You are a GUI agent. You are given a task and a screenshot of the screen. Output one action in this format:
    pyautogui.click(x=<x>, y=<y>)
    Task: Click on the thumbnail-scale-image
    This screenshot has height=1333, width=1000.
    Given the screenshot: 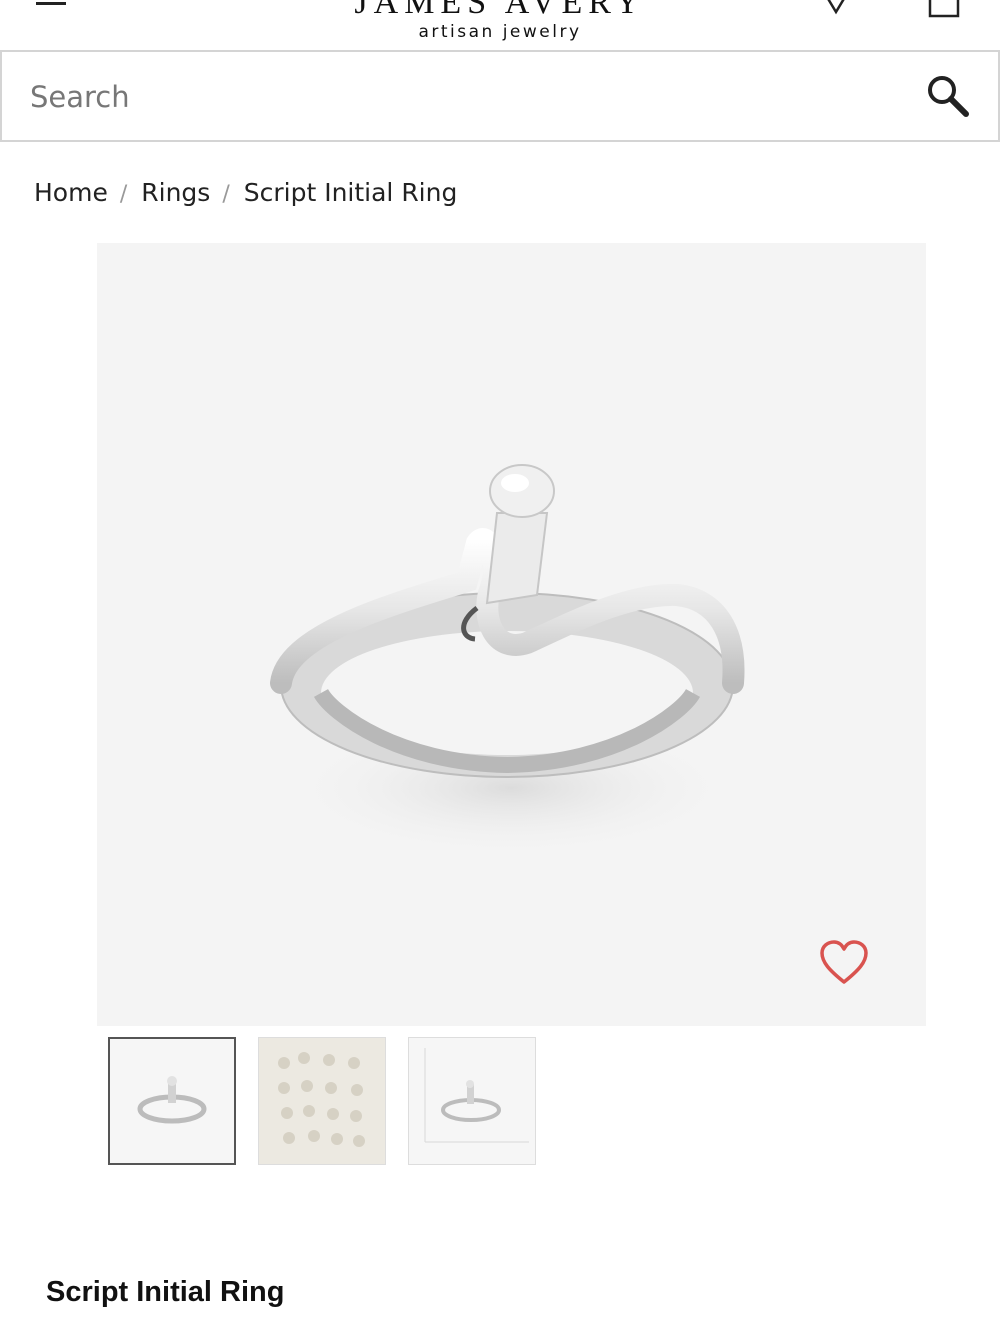 What is the action you would take?
    pyautogui.click(x=476, y=1095)
    